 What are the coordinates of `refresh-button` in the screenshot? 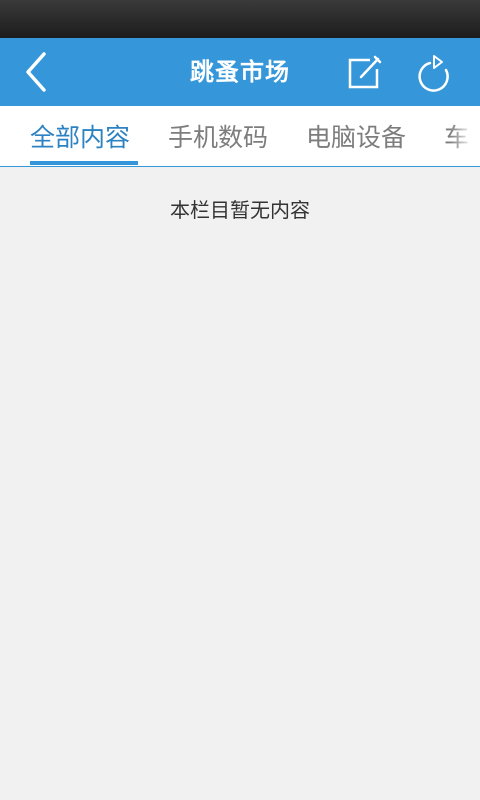 It's located at (434, 72).